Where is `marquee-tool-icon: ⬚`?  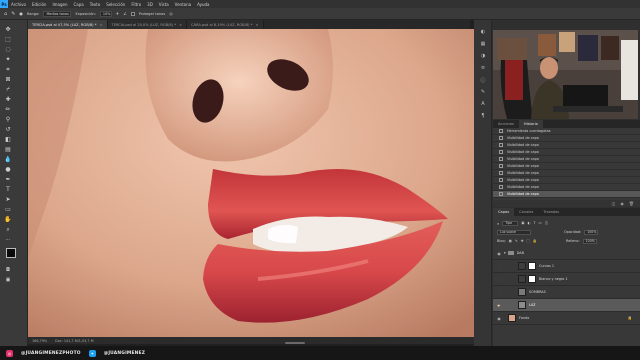 marquee-tool-icon: ⬚ is located at coordinates (8, 40).